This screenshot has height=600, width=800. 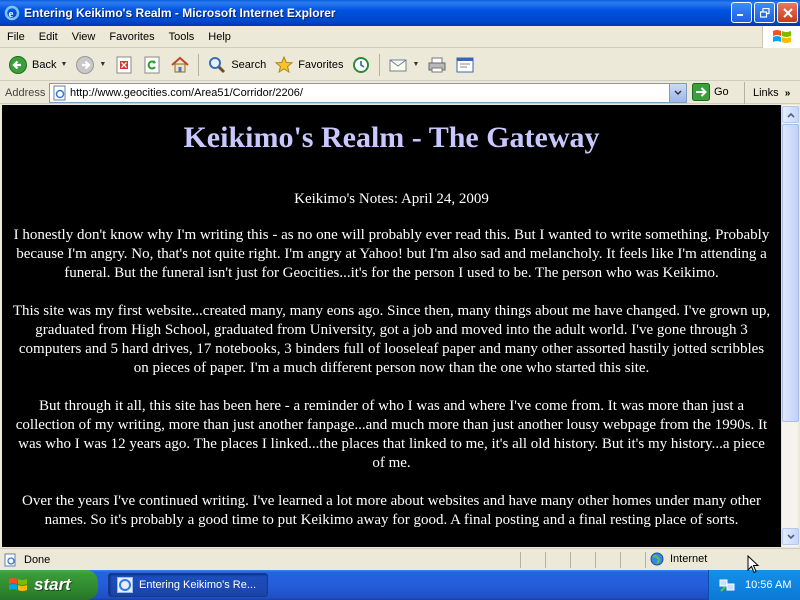 I want to click on forward-dropdown-icon: ▼, so click(x=102, y=64).